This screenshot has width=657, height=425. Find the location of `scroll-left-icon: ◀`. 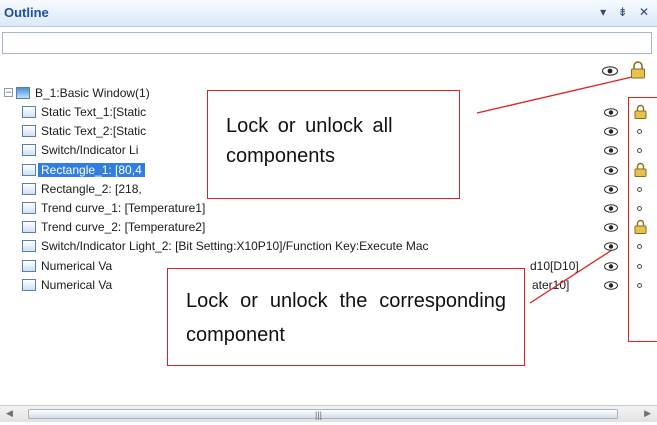

scroll-left-icon: ◀ is located at coordinates (9, 413).